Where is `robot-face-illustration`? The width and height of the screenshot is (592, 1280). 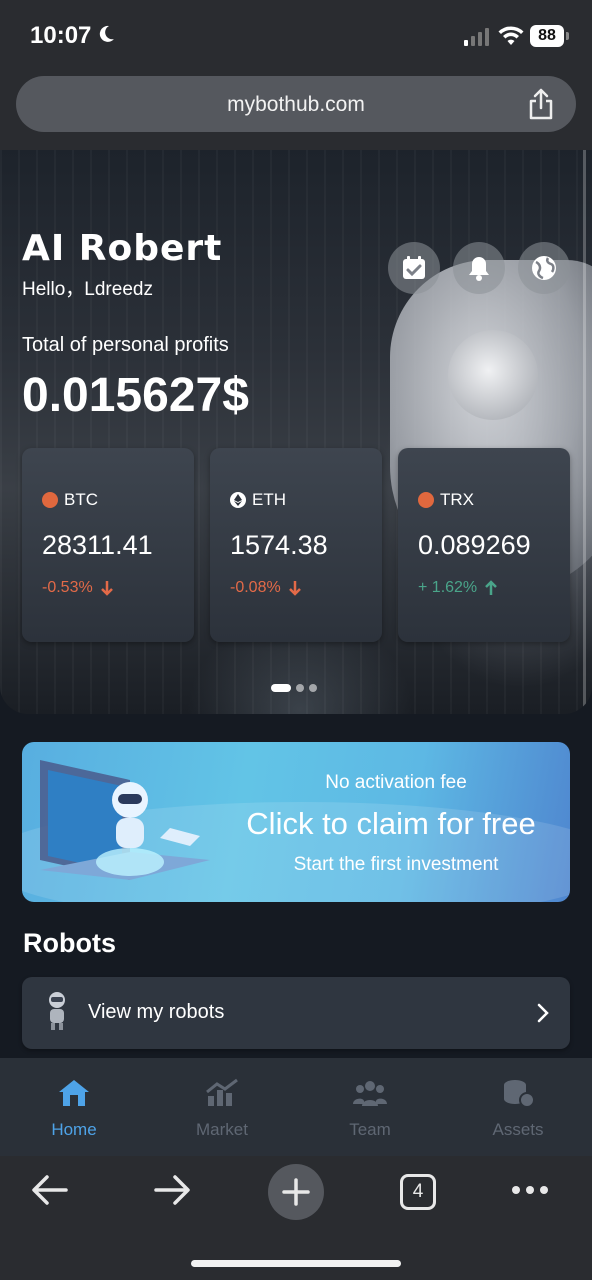 robot-face-illustration is located at coordinates (493, 375).